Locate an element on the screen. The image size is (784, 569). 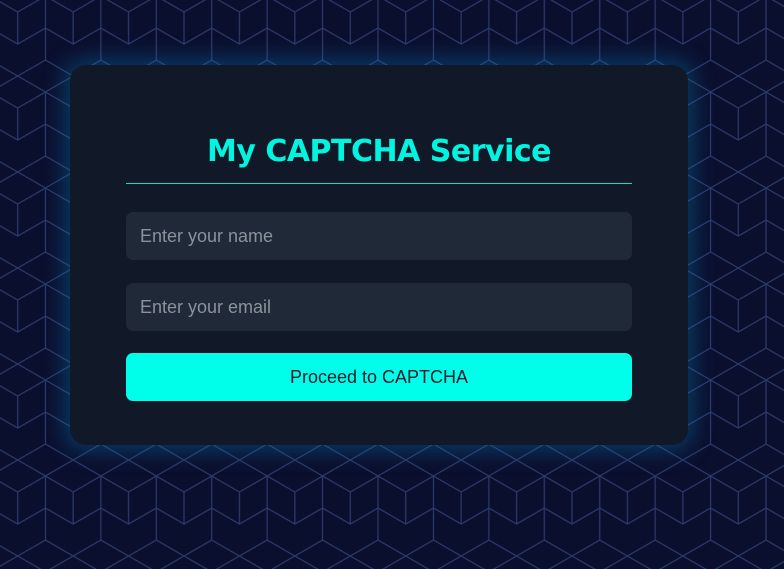
name-input is located at coordinates (379, 236).